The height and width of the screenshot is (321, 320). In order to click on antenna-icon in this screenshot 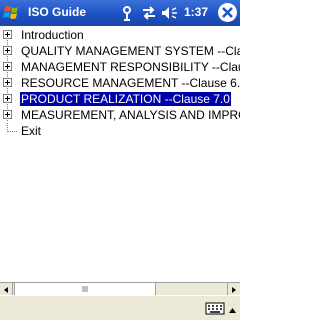, I will do `click(127, 13)`.